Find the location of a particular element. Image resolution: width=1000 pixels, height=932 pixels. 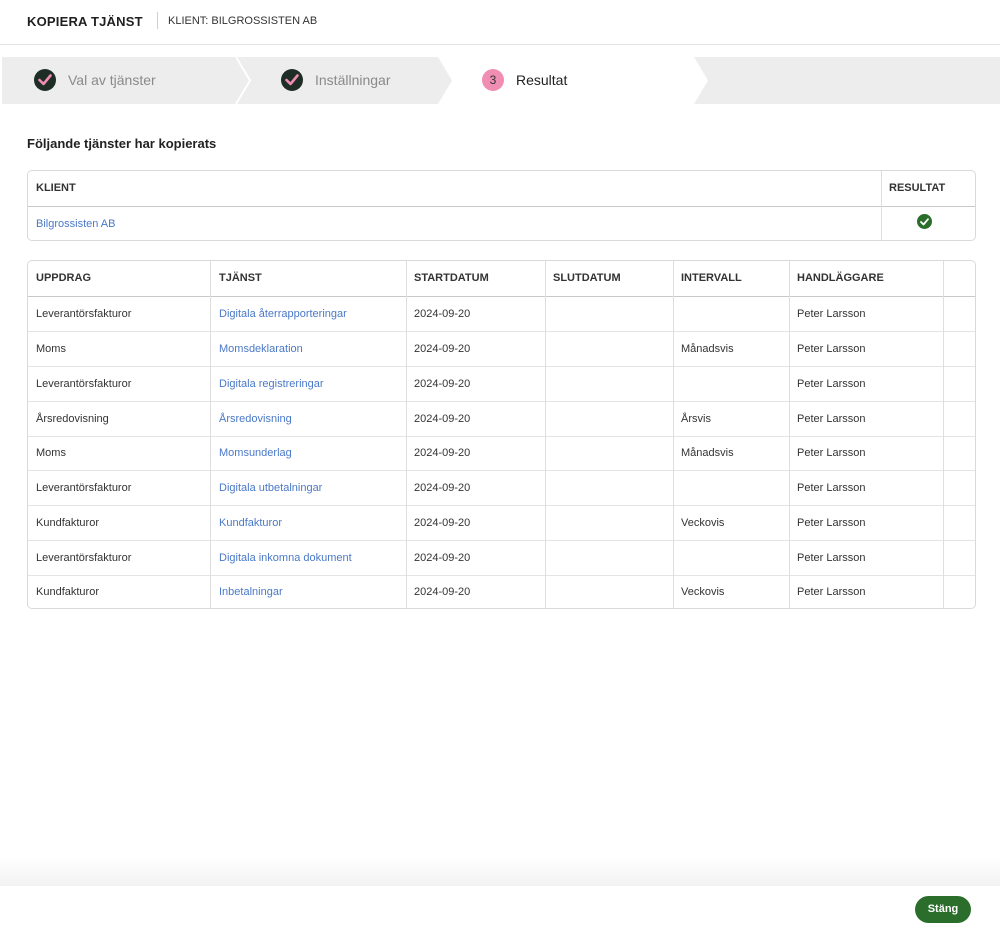

close-button: Stäng is located at coordinates (943, 909).